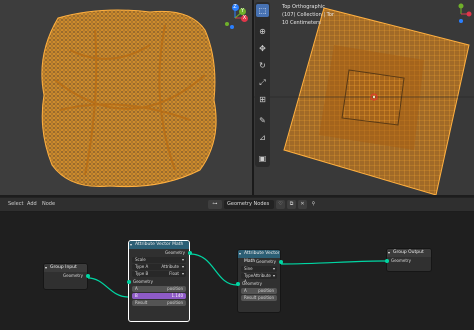 The height and width of the screenshot is (330, 474). I want to click on gizmo-y-axis: Y, so click(242, 11).